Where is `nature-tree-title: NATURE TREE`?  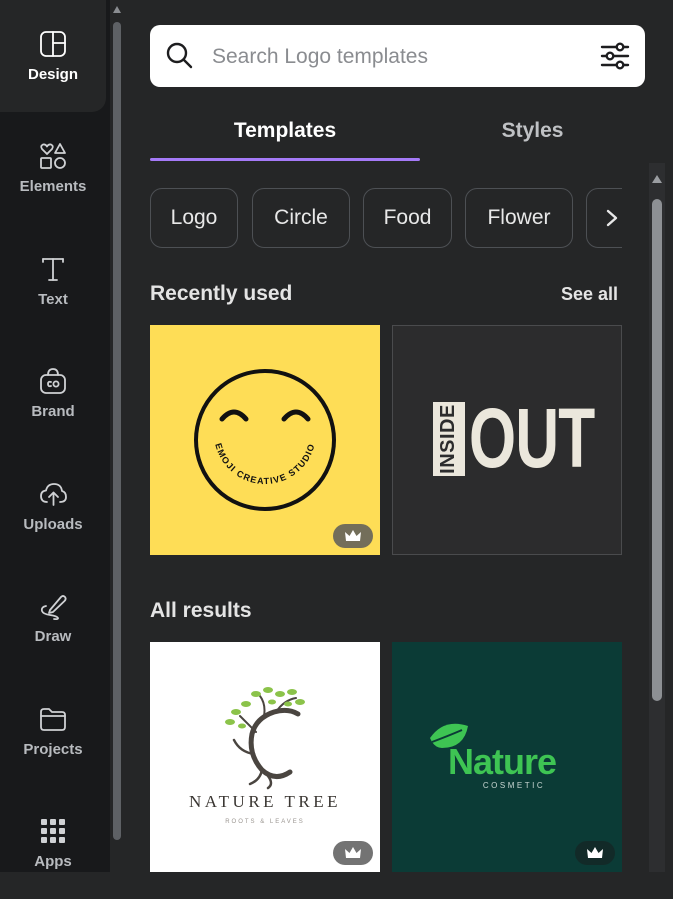 nature-tree-title: NATURE TREE is located at coordinates (265, 801).